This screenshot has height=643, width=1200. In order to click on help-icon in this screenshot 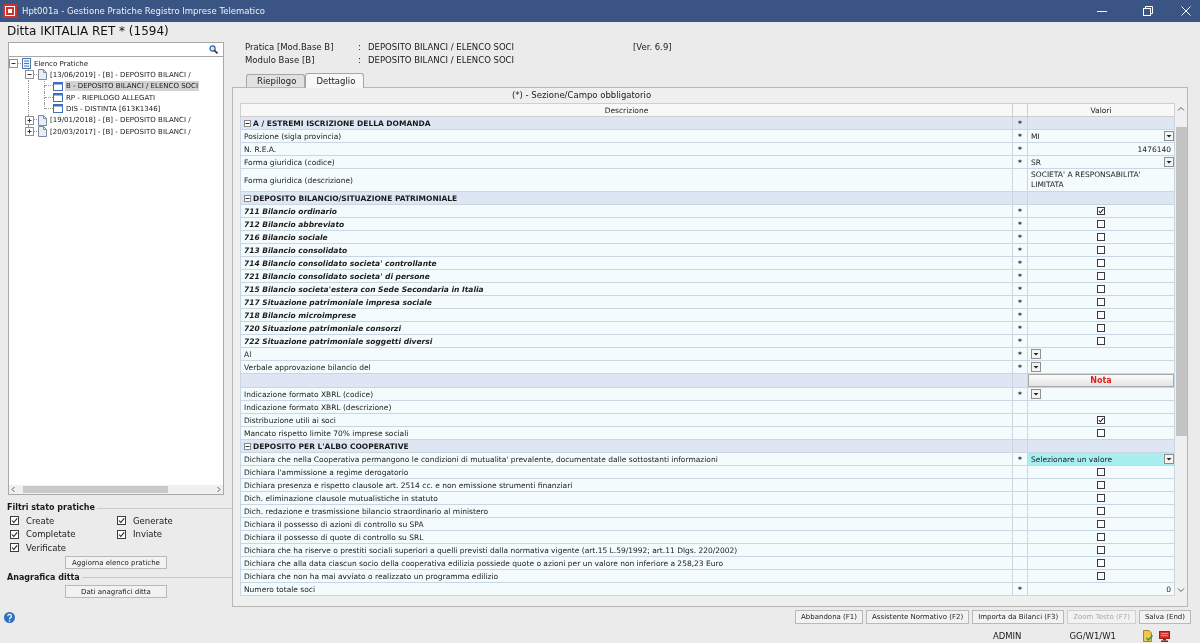, I will do `click(9, 617)`.